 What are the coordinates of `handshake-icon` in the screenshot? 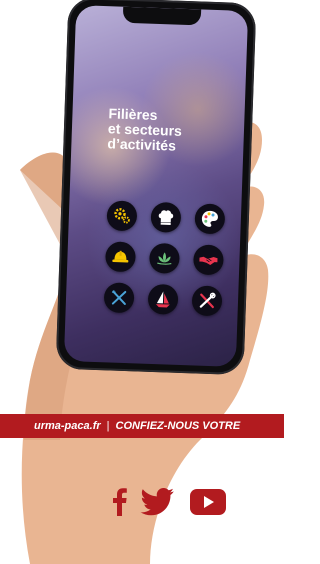 It's located at (208, 260).